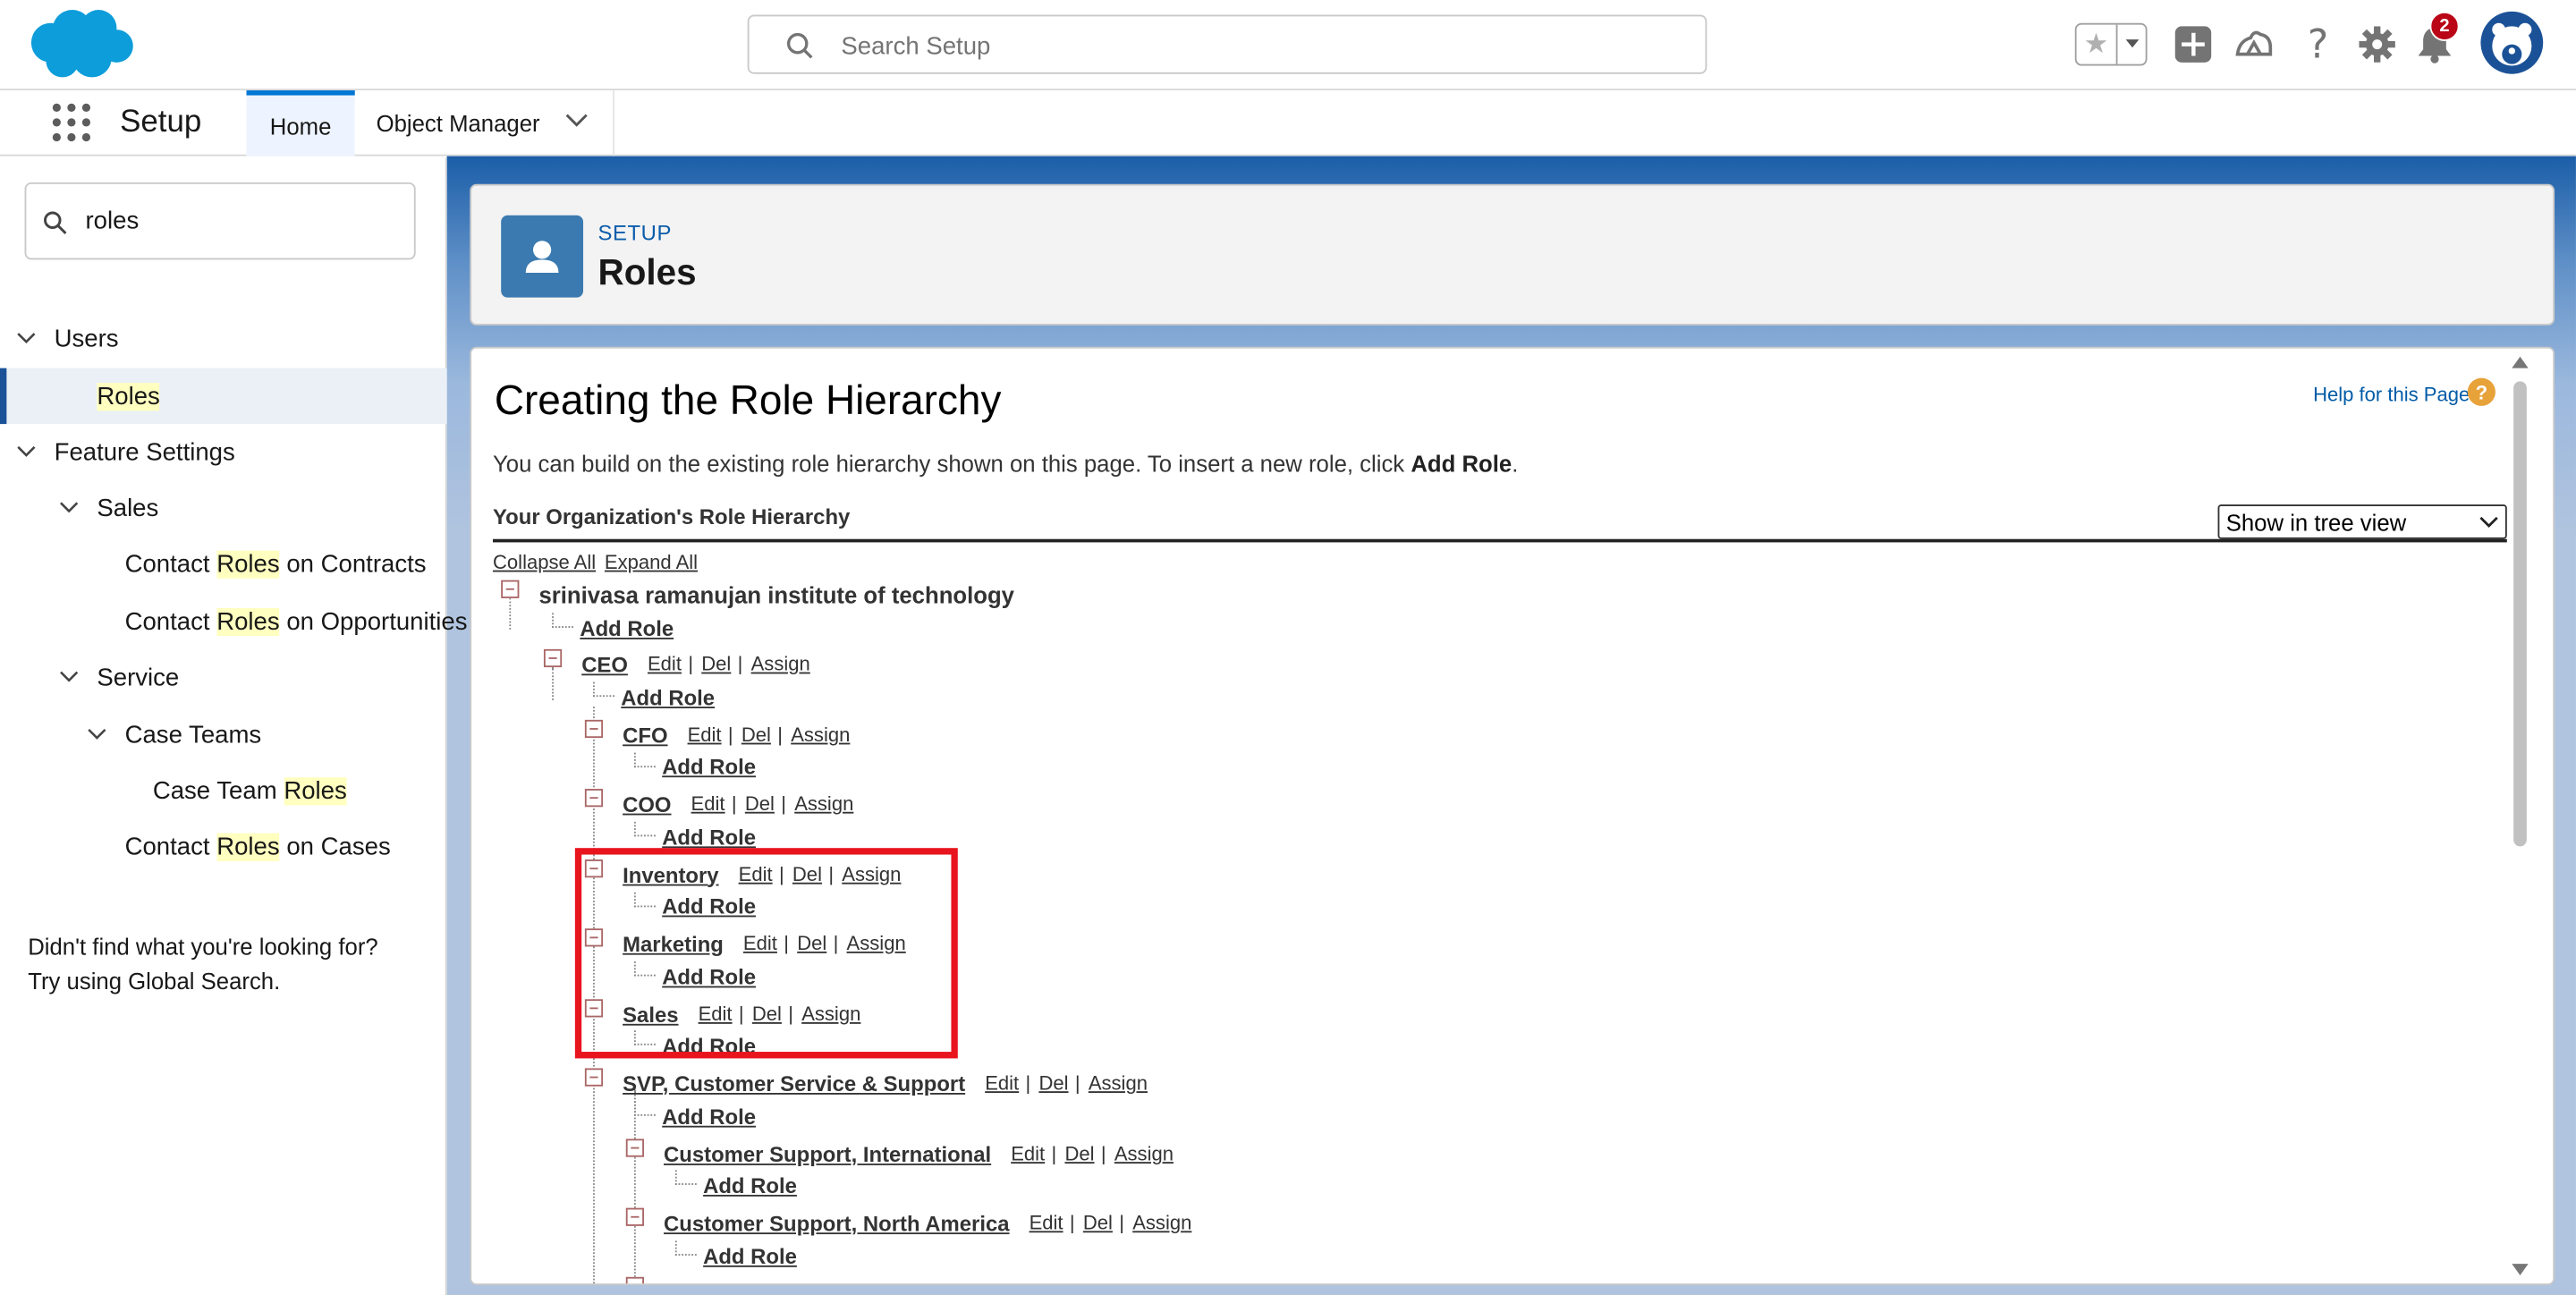 This screenshot has width=2576, height=1295. What do you see at coordinates (634, 1147) in the screenshot?
I see `collapse-toggle-cs-international` at bounding box center [634, 1147].